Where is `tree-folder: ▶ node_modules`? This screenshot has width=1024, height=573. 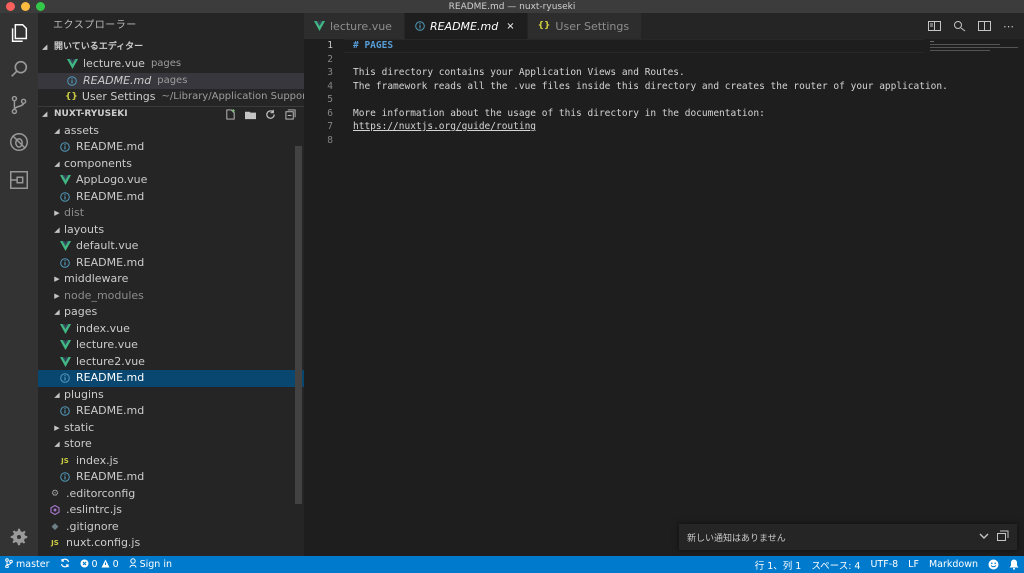
tree-folder: ▶ node_modules is located at coordinates (171, 296).